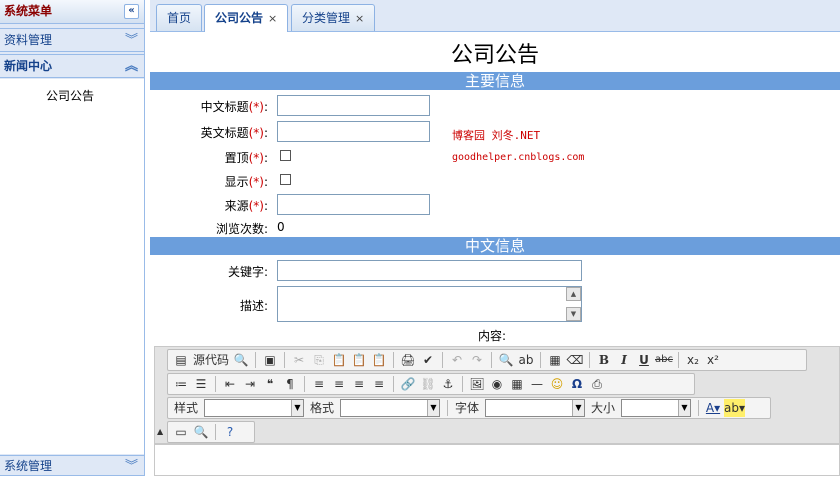  I want to click on sidebar-subitem-announcement: 公司公告, so click(70, 95).